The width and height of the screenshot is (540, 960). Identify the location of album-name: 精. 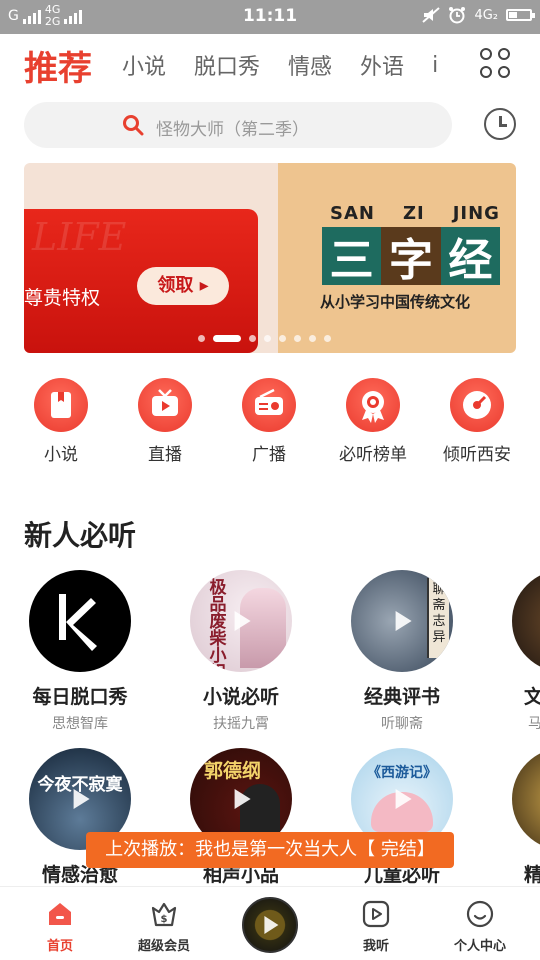
(532, 875).